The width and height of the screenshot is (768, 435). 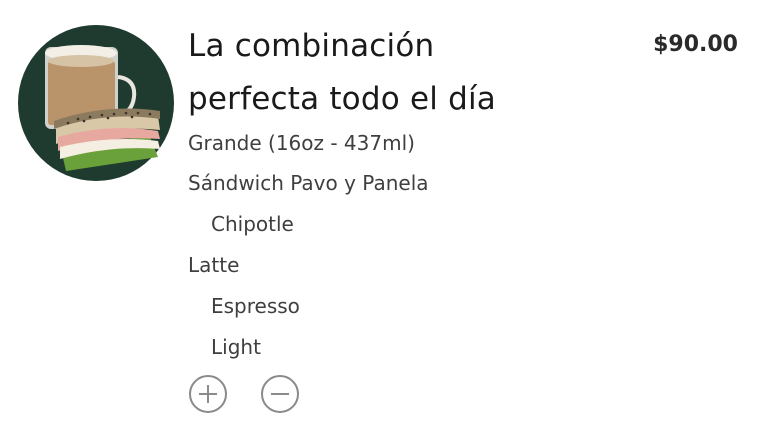 I want to click on product-title-line-2: perfecta todo el día, so click(x=342, y=99).